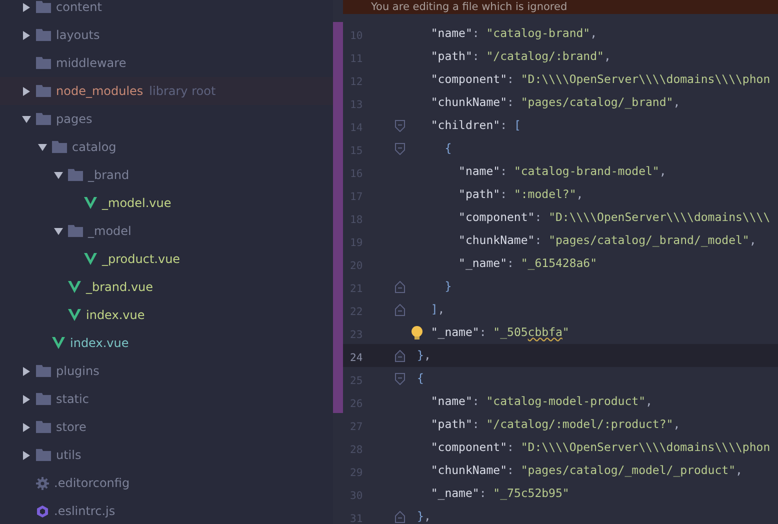  What do you see at coordinates (555, 102) in the screenshot?
I see `code-line: "chunkName": "pages/catalog/_brand",` at bounding box center [555, 102].